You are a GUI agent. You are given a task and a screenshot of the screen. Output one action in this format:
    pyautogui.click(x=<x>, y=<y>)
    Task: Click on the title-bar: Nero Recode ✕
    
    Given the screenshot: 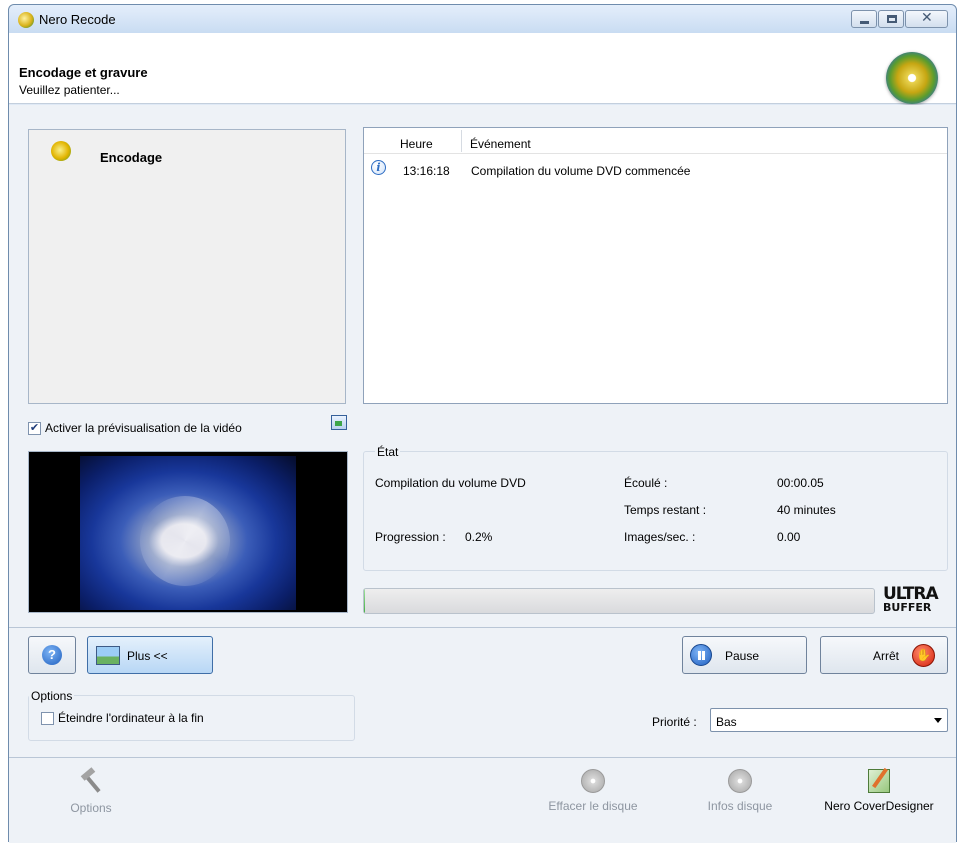 What is the action you would take?
    pyautogui.click(x=482, y=19)
    